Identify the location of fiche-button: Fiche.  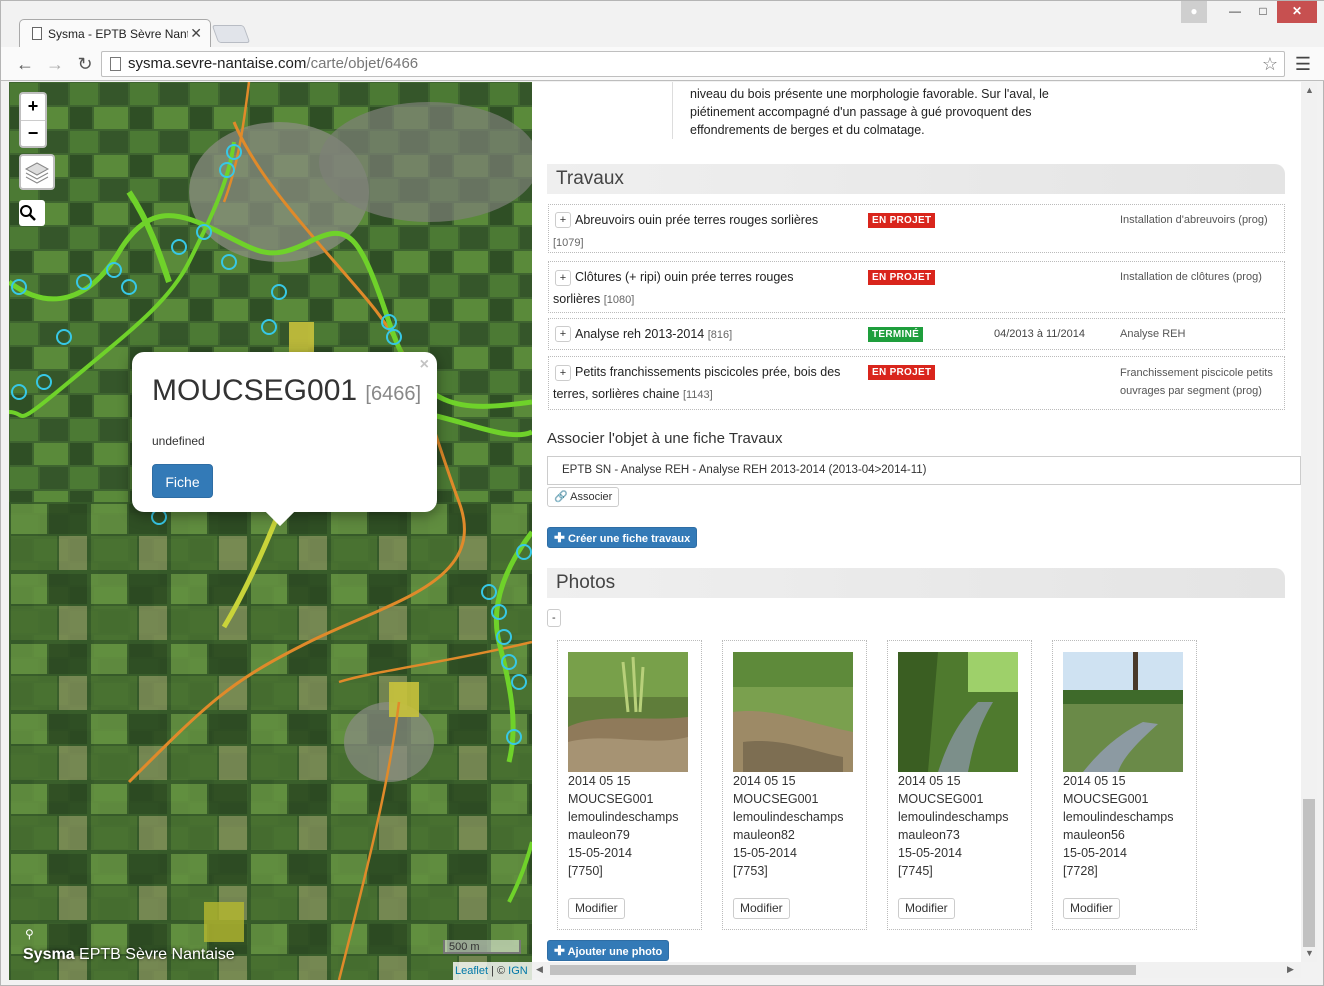
(182, 481).